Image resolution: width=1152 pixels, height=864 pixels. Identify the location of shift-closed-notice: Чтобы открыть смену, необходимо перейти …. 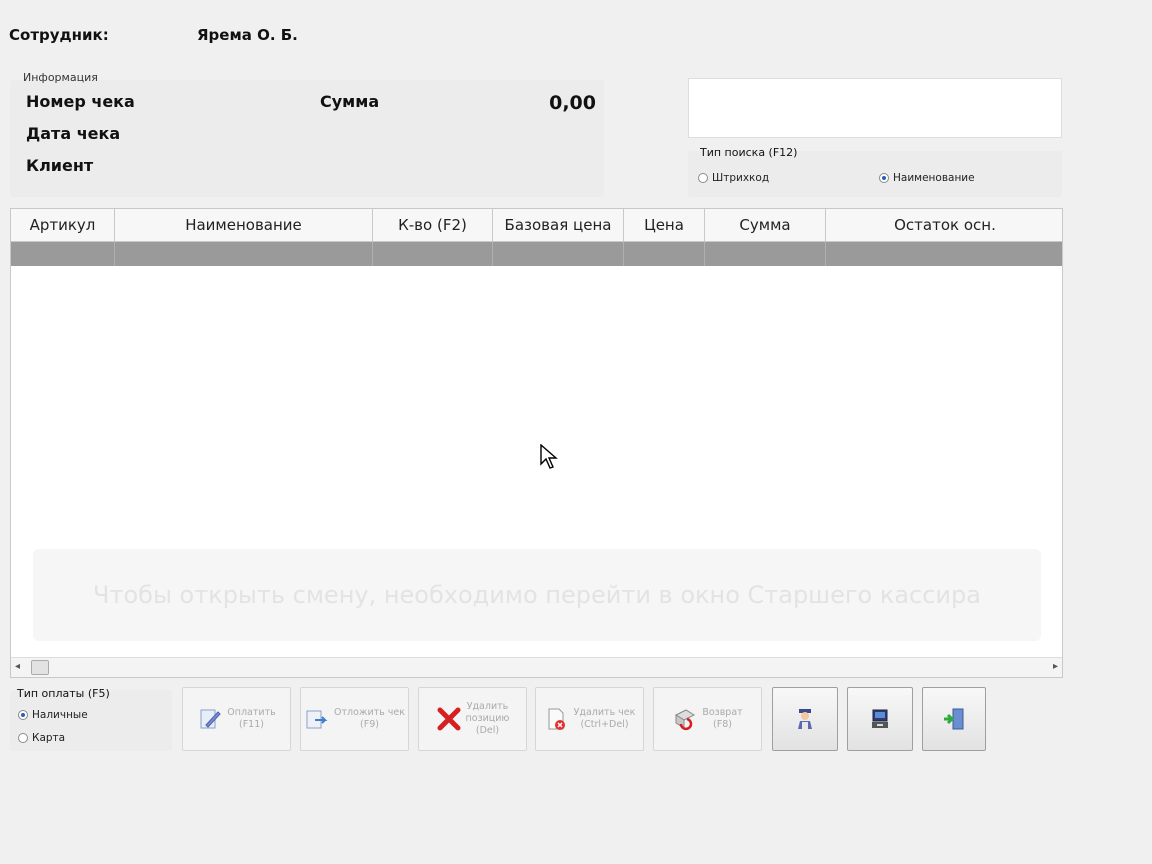
(537, 595).